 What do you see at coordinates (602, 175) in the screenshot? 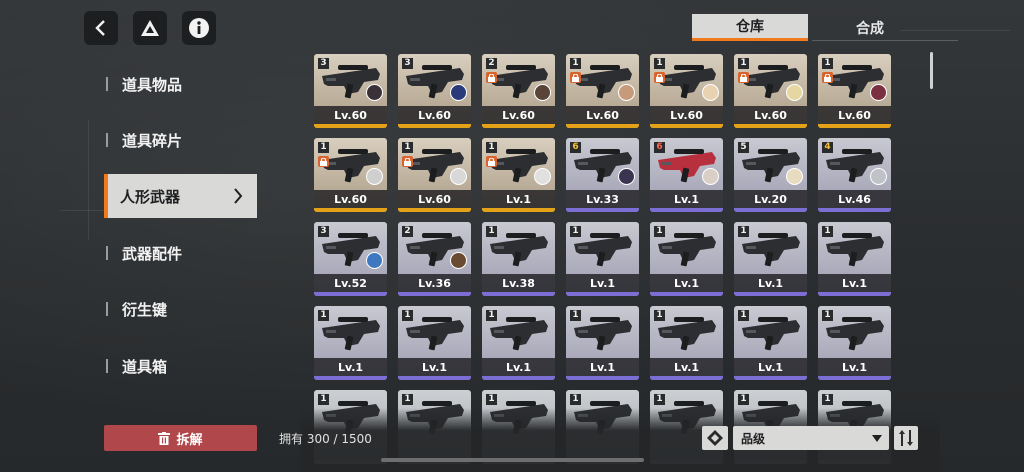
I see `weapon-card: 6 Lv.33` at bounding box center [602, 175].